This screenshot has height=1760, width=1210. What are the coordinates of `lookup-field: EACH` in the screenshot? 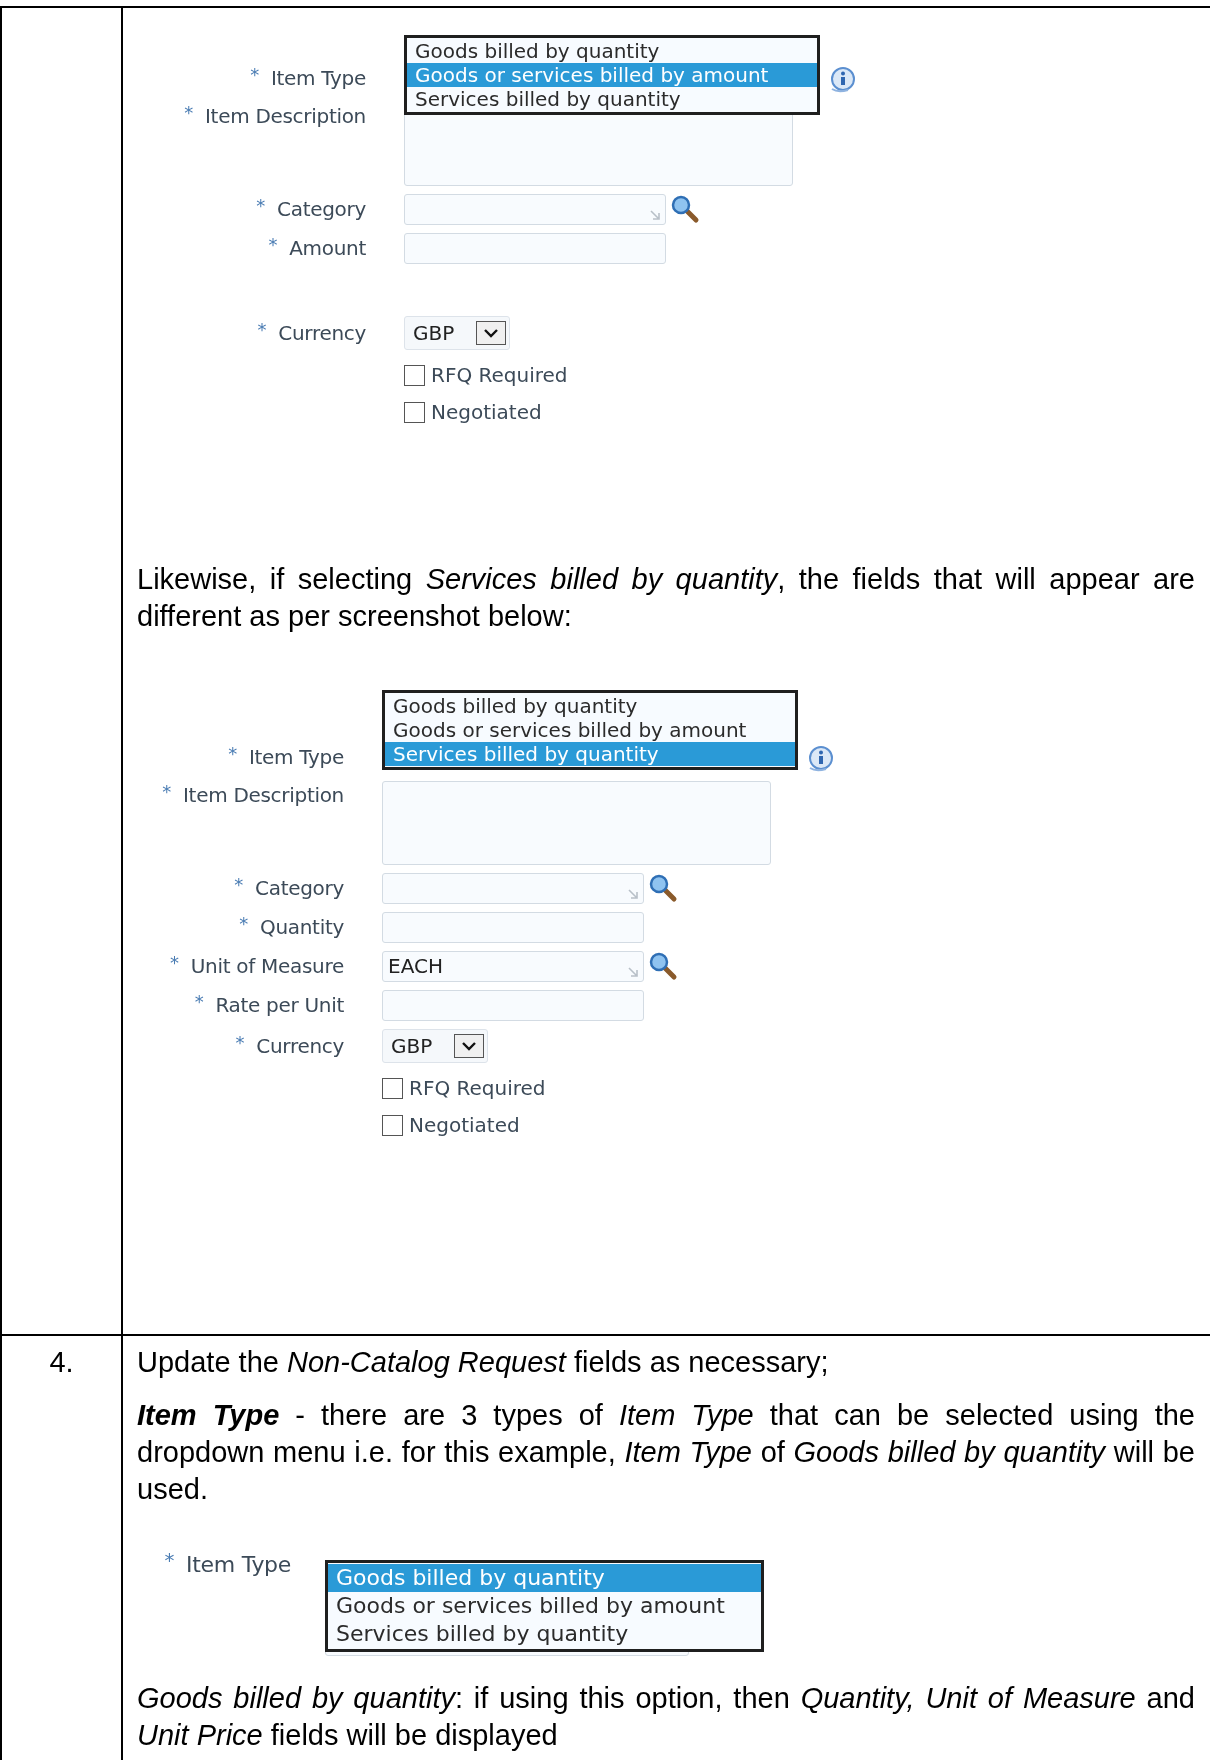 It's located at (513, 966).